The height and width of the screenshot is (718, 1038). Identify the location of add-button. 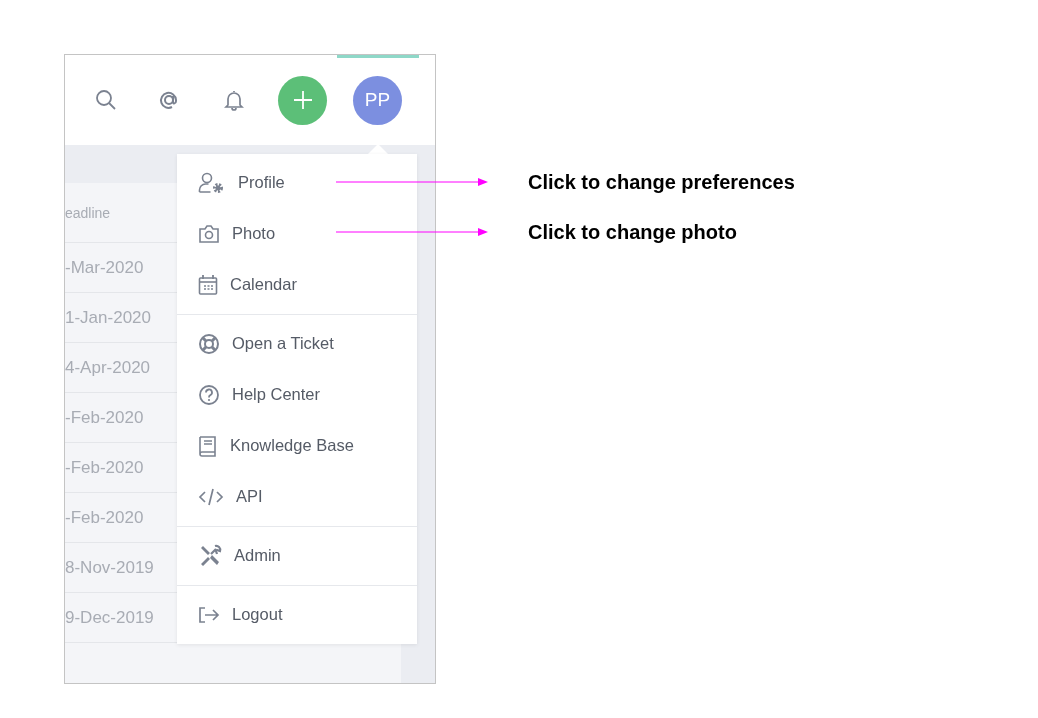
(302, 100).